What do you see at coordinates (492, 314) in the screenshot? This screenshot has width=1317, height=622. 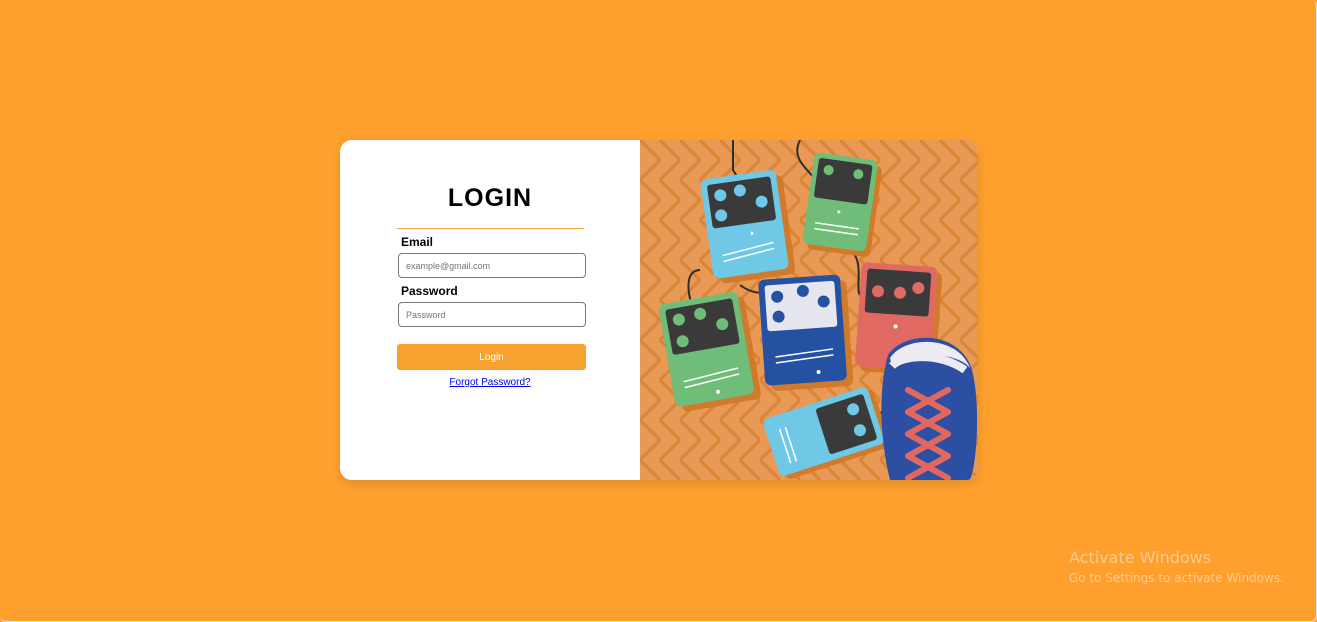 I see `password-field` at bounding box center [492, 314].